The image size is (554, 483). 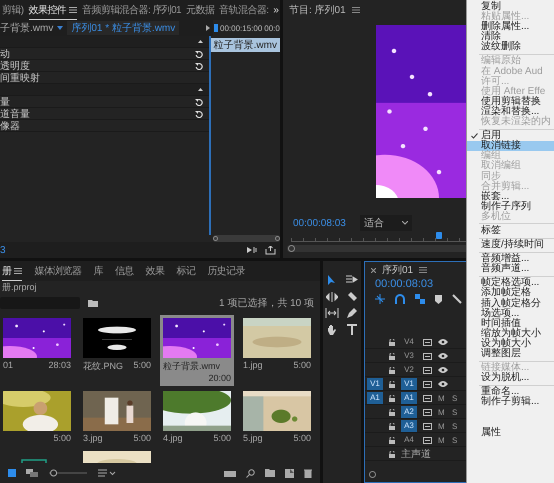 What do you see at coordinates (12, 271) in the screenshot?
I see `panel-tab: 册` at bounding box center [12, 271].